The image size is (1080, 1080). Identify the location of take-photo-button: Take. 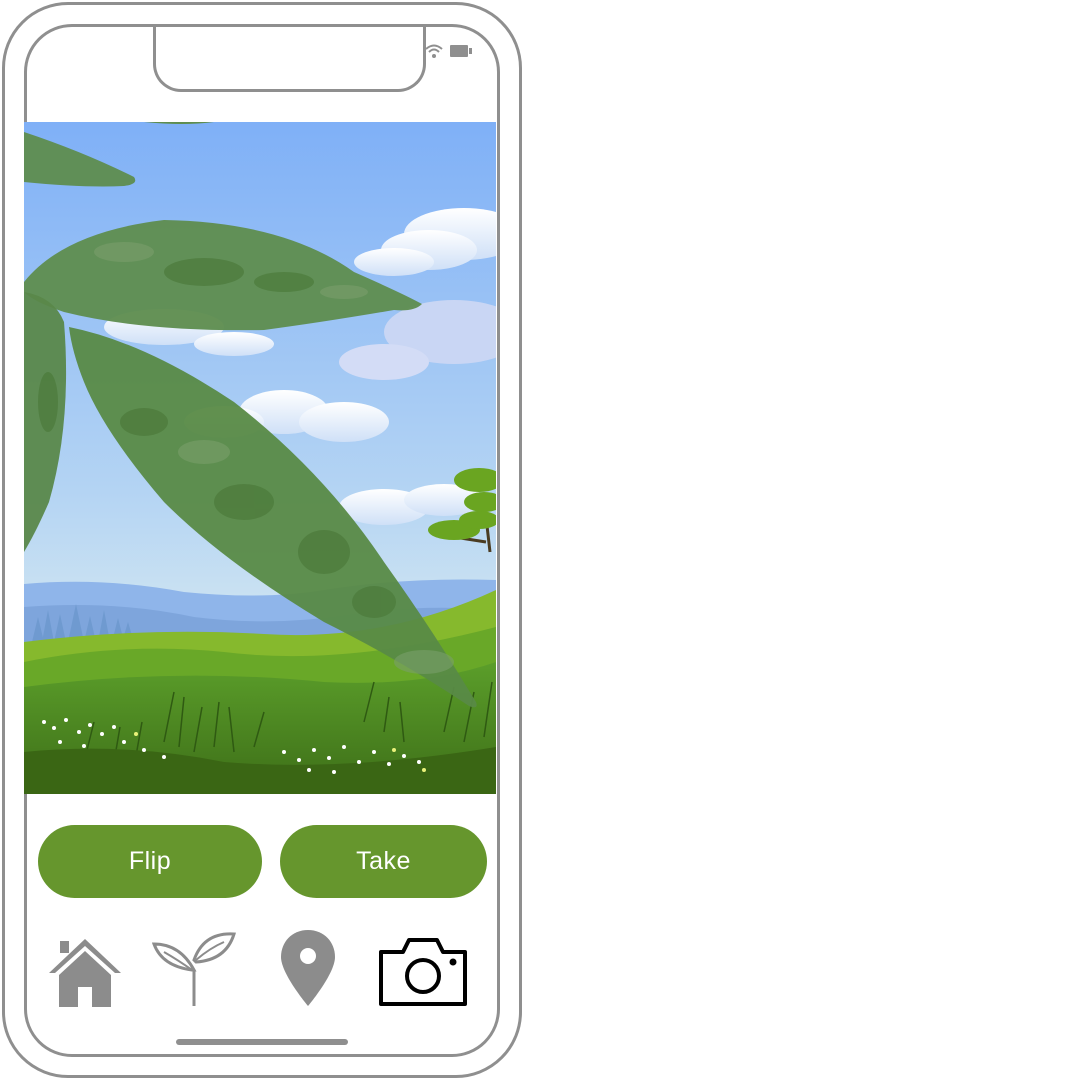
(383, 861).